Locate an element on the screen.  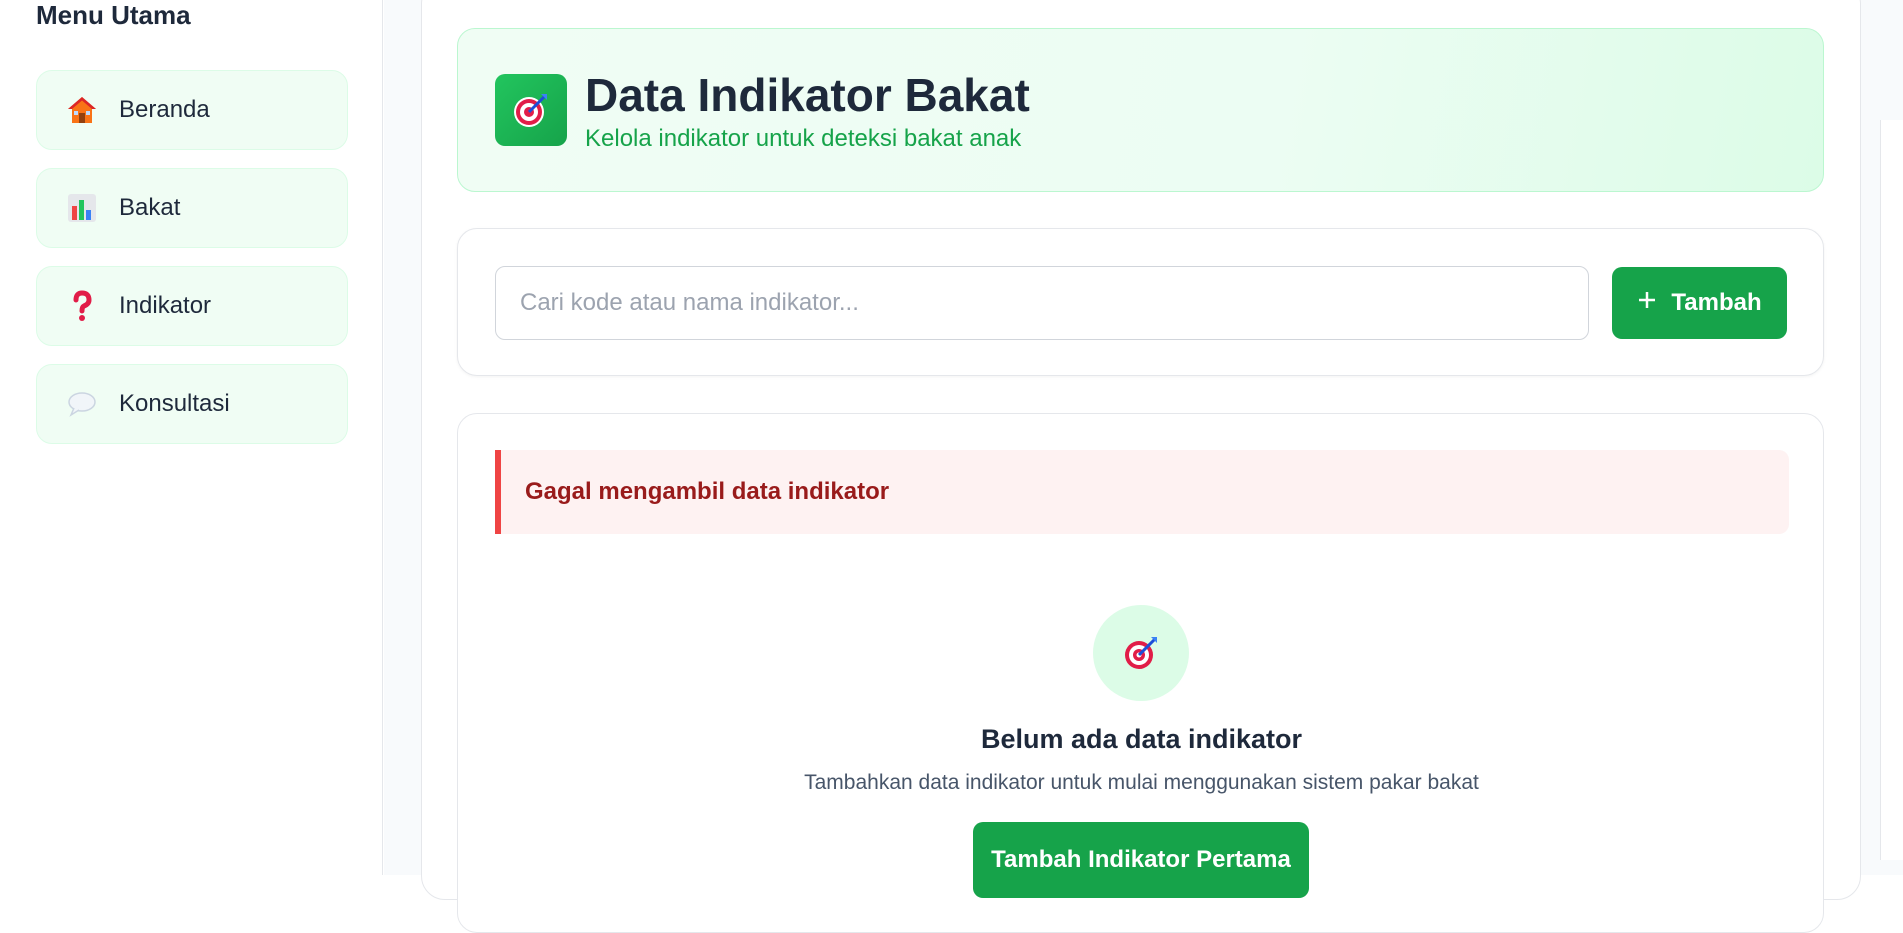
sidebar-title: Menu Utama is located at coordinates (113, 15).